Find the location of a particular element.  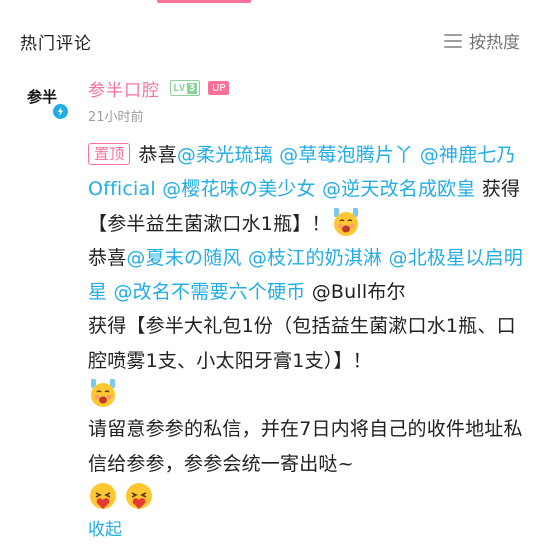

hot-comments-title: 热门评论 is located at coordinates (56, 44).